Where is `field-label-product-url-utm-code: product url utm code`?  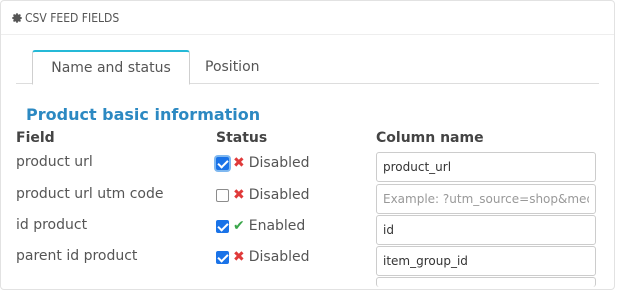 field-label-product-url-utm-code: product url utm code is located at coordinates (90, 194).